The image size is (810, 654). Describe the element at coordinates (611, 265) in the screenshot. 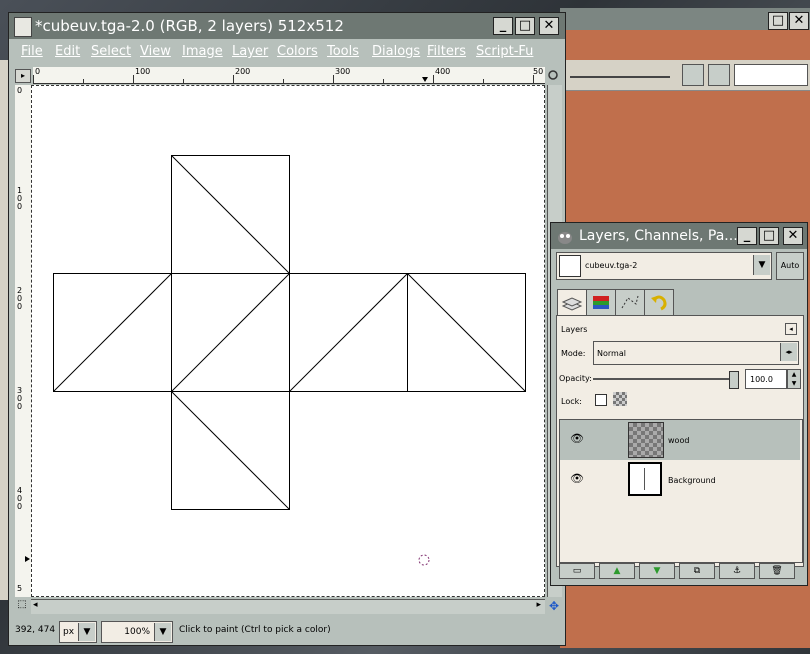

I see `image-selector-value: cubeuv.tga-2` at that location.